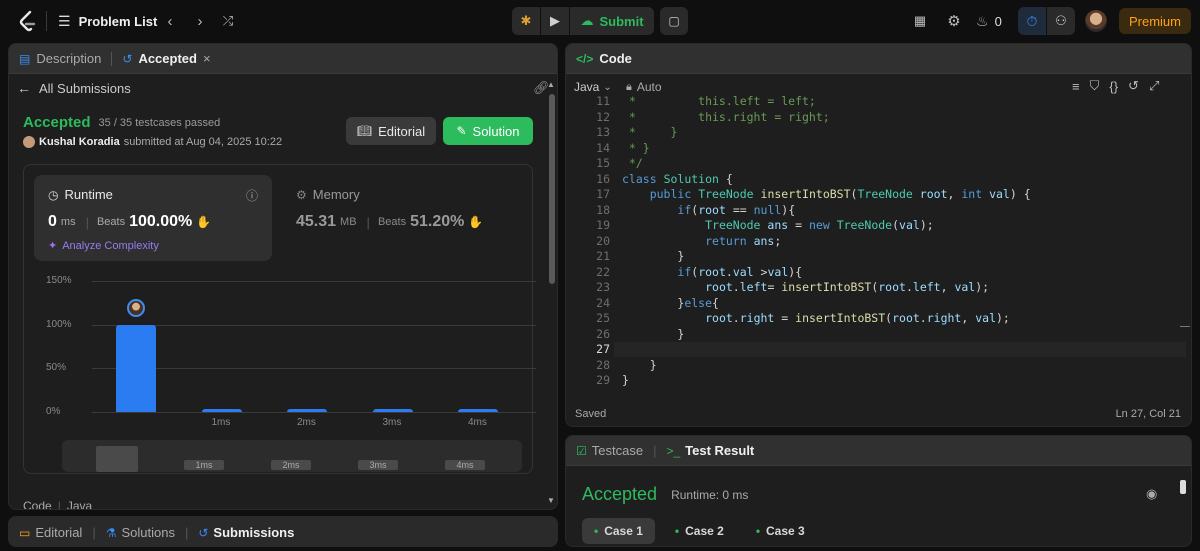  What do you see at coordinates (1155, 21) in the screenshot?
I see `premium-button: Premium` at bounding box center [1155, 21].